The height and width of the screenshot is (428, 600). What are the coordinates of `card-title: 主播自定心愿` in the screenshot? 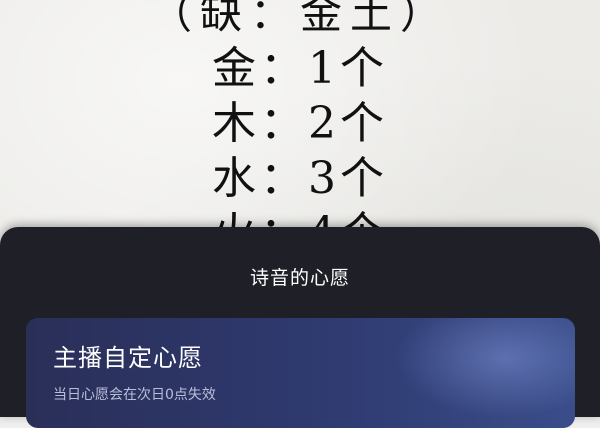 It's located at (128, 358).